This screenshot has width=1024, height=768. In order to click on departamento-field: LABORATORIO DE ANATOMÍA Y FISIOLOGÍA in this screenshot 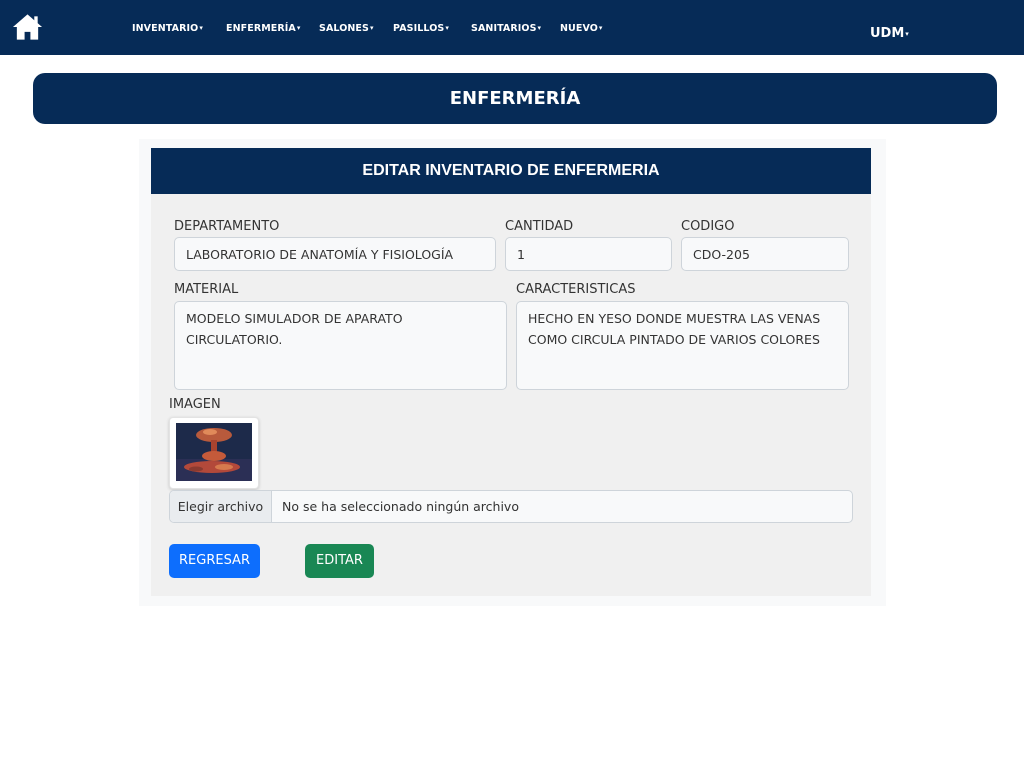, I will do `click(335, 254)`.